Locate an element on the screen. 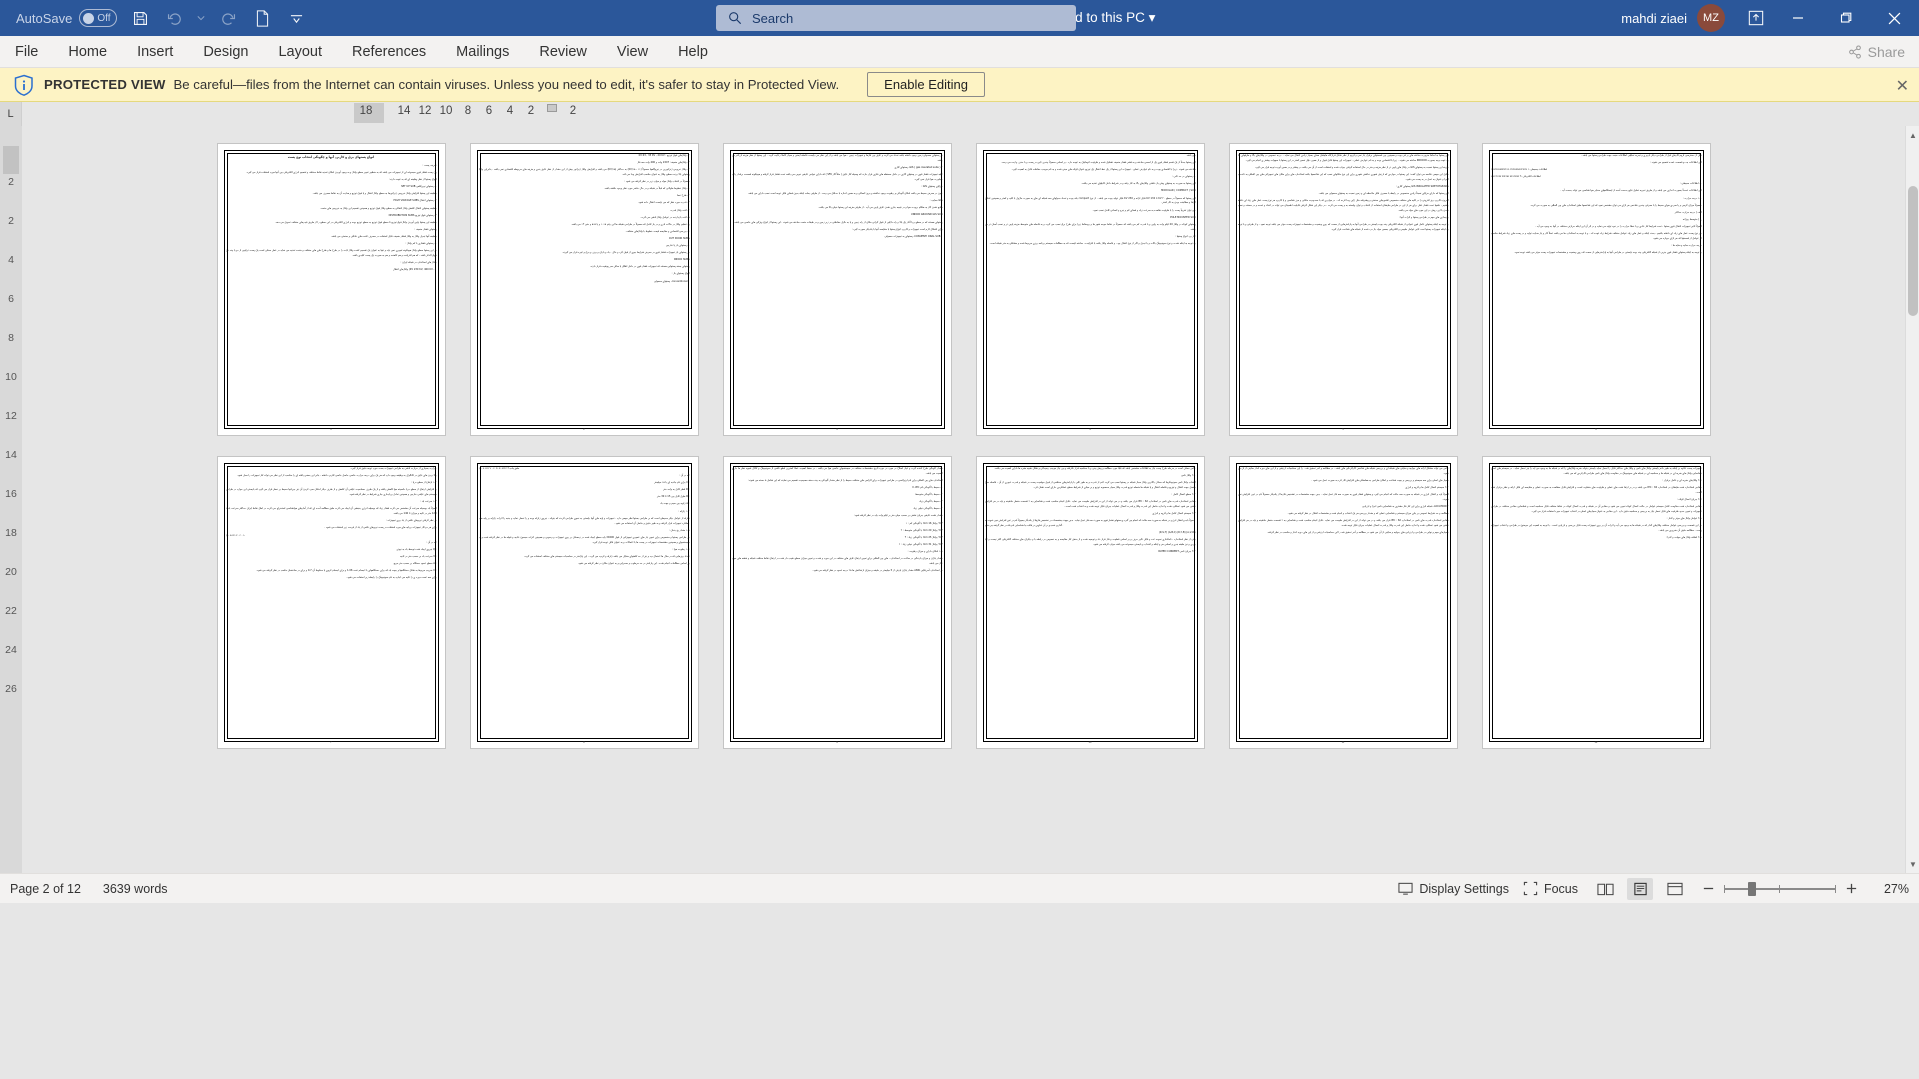 The width and height of the screenshot is (1919, 1079). horizontal-ruler-row: L 18 14 12 10 8 6 4 2 2 is located at coordinates (959, 114).